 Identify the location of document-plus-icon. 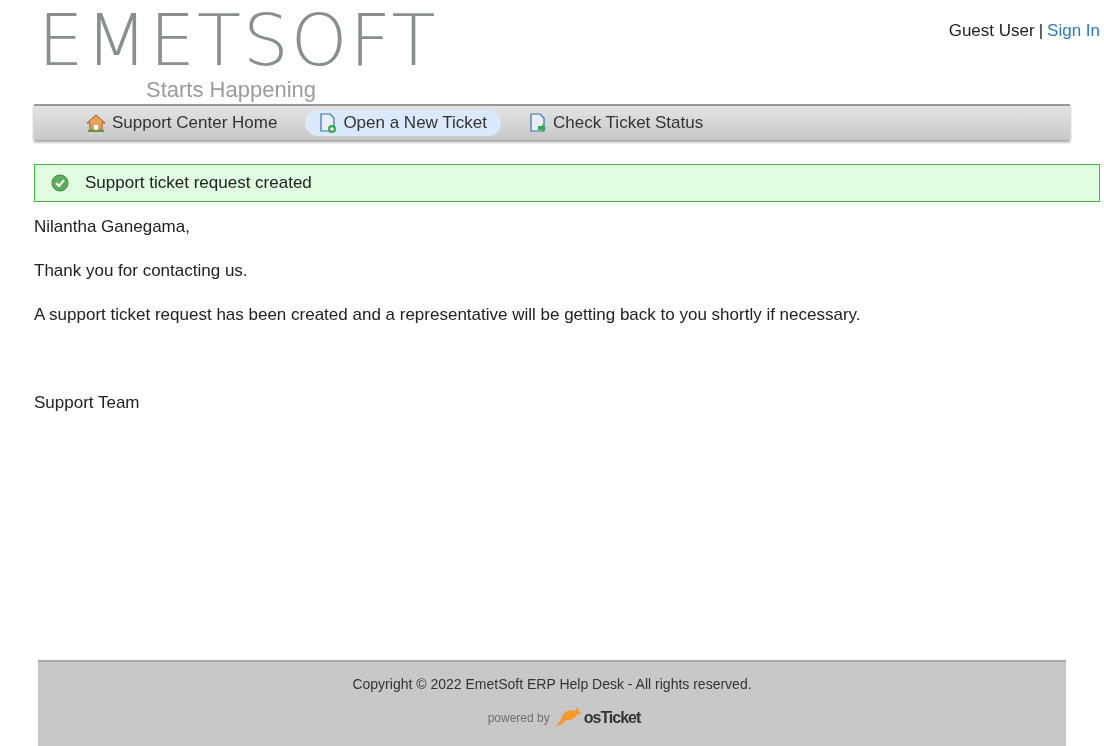
(328, 123).